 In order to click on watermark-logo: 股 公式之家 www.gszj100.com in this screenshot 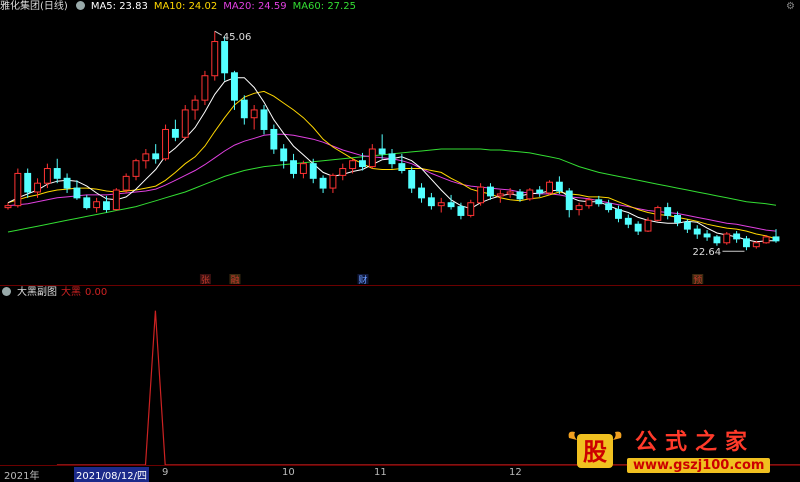, I will do `click(672, 452)`.